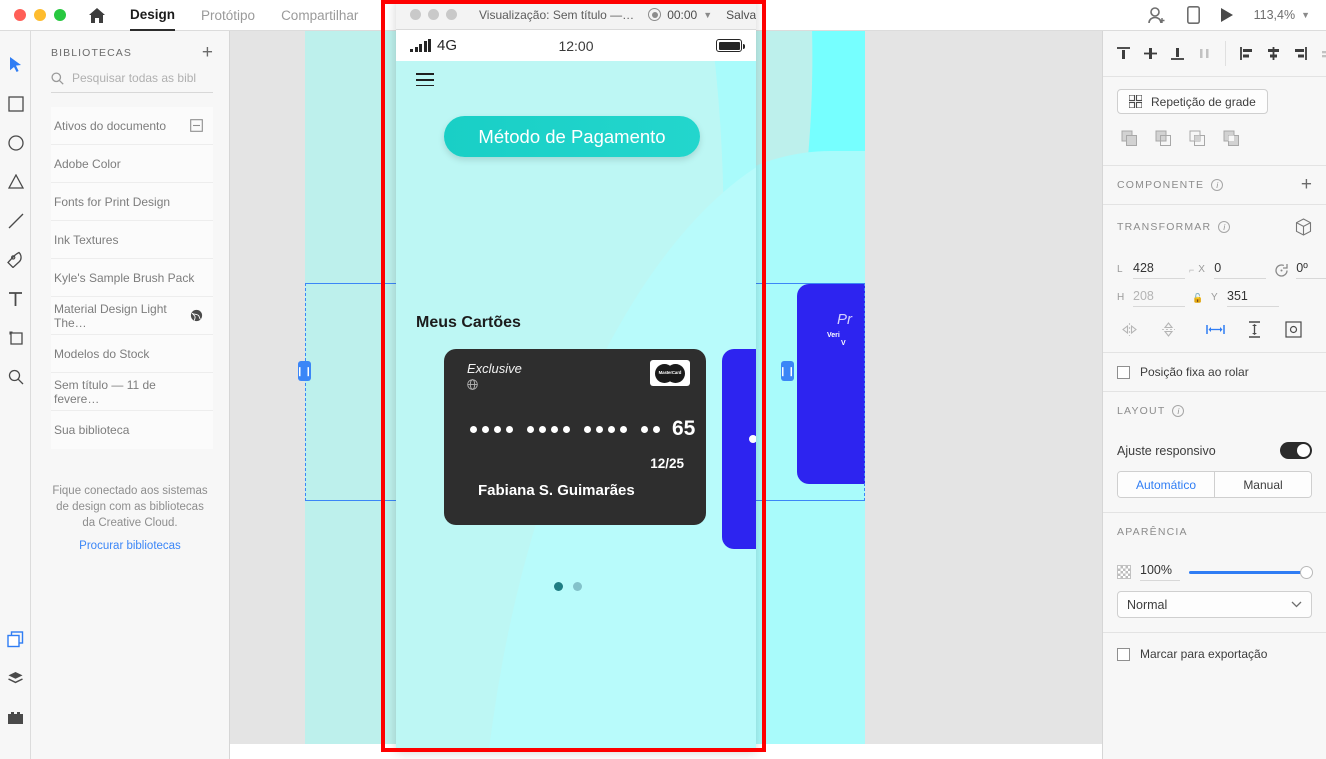 This screenshot has width=1326, height=759. I want to click on mark-for-export-row: Marcar para exportação, so click(1214, 654).